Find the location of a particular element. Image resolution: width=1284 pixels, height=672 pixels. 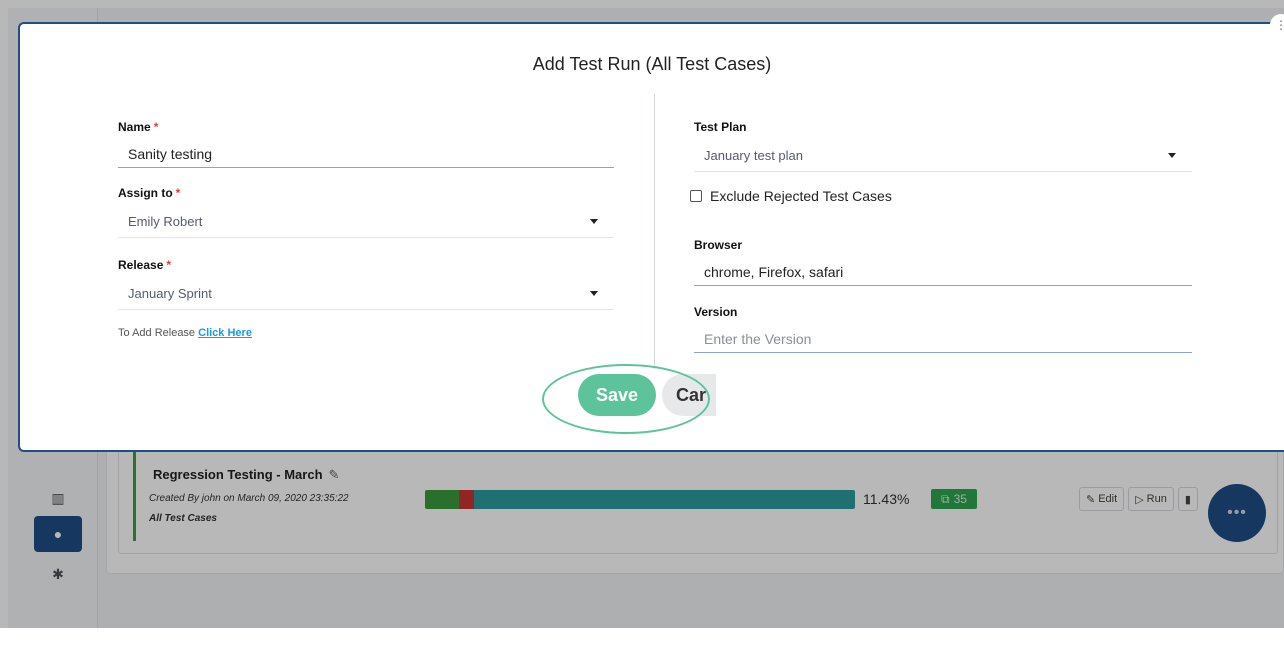

exclude-rejected-checkbox is located at coordinates (696, 196).